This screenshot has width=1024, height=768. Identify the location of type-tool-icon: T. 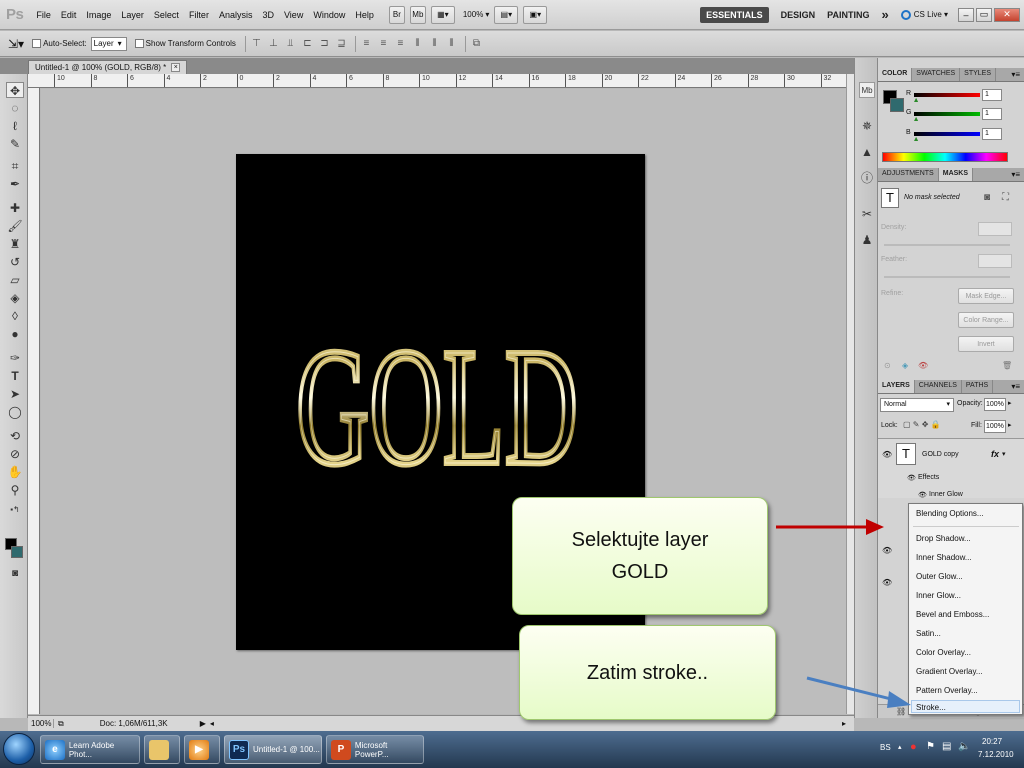
(15, 376).